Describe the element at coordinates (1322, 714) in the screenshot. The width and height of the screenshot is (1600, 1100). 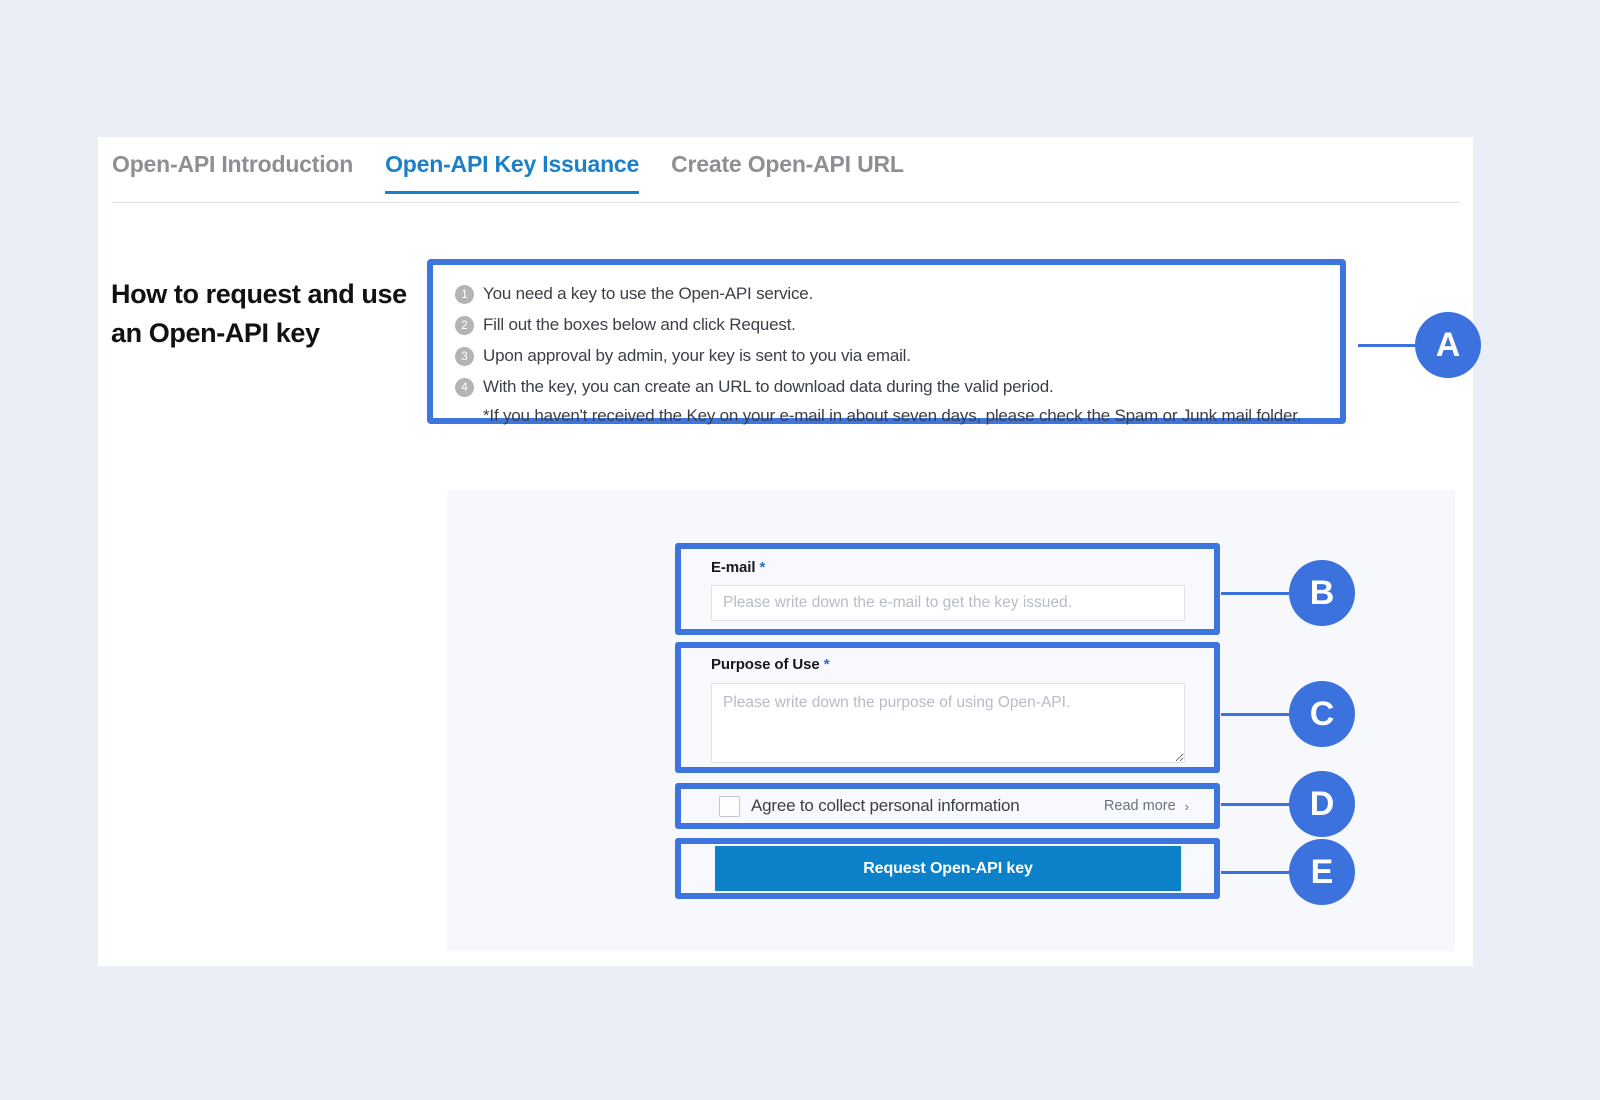
I see `callout-badge-c: C` at that location.